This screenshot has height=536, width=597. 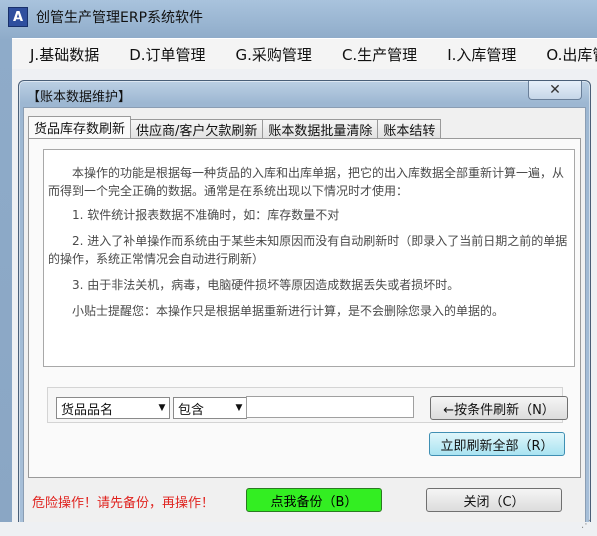 What do you see at coordinates (376, 54) in the screenshot?
I see `menu-item-production-management: C.生产管理` at bounding box center [376, 54].